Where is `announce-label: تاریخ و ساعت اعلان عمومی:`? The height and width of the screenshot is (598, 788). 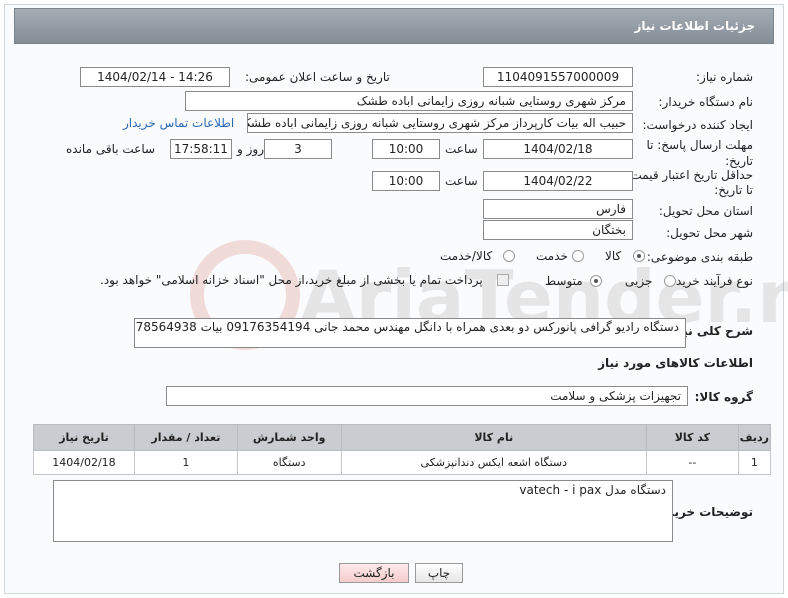
announce-label: تاریخ و ساعت اعلان عمومی: is located at coordinates (317, 77).